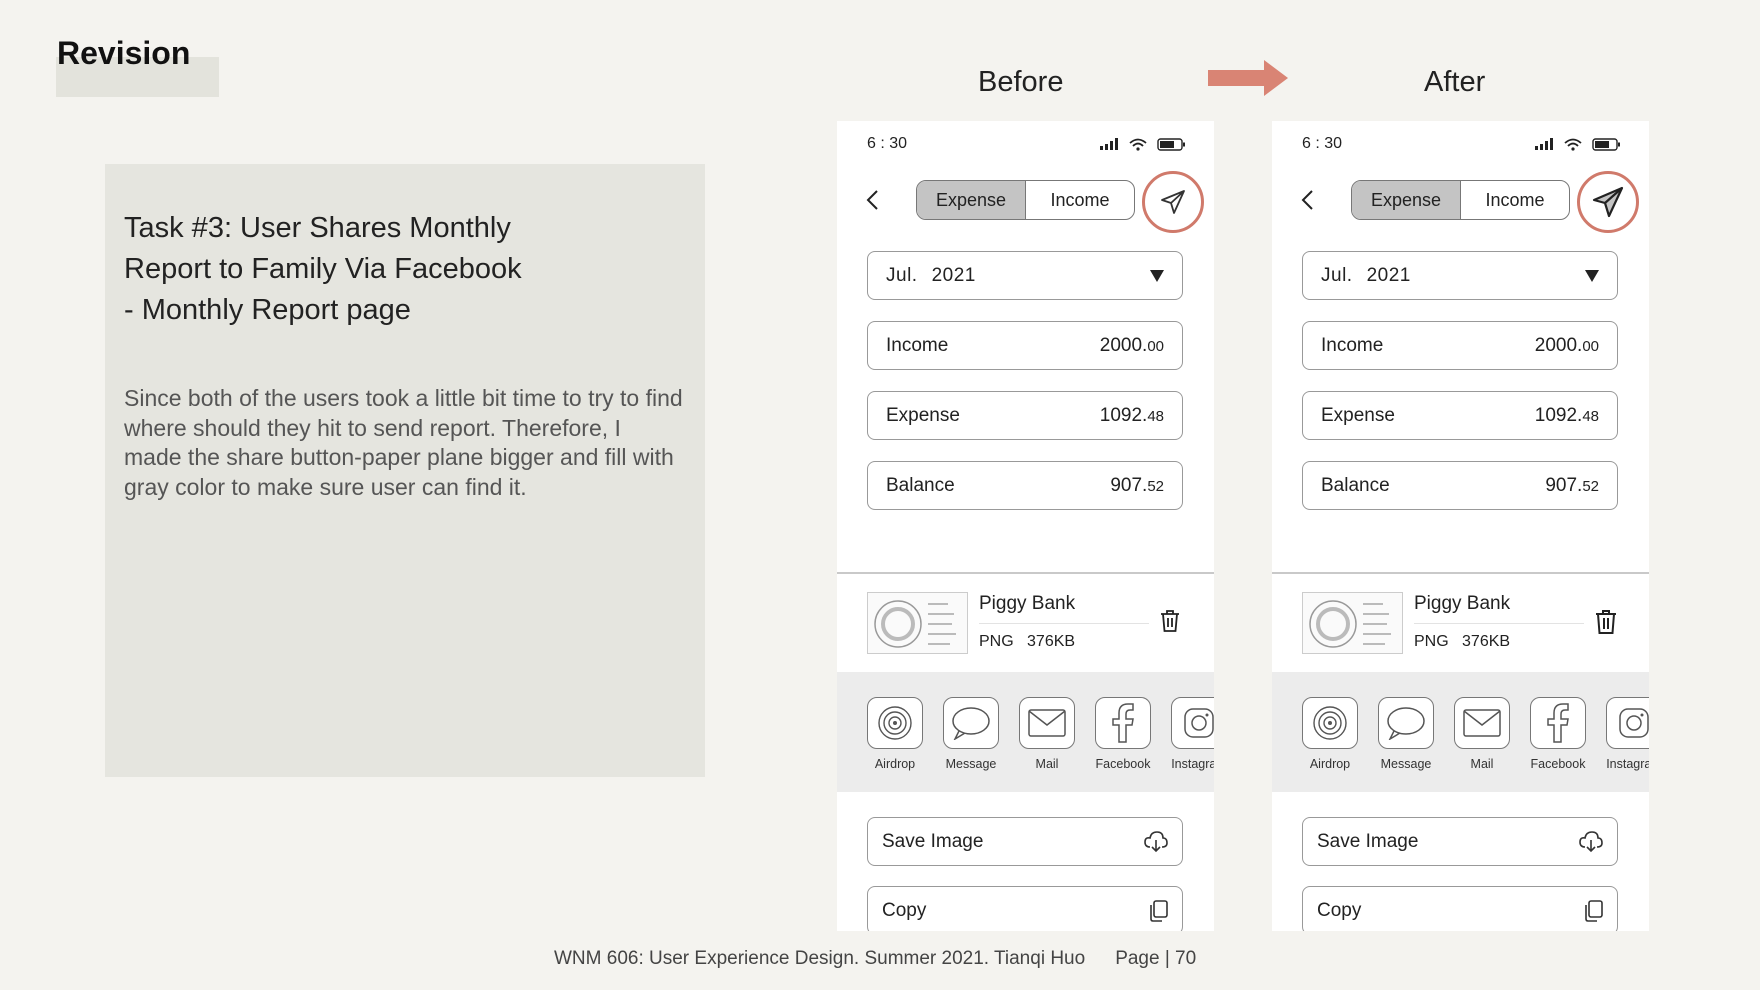  I want to click on before-label: Before, so click(1021, 82).